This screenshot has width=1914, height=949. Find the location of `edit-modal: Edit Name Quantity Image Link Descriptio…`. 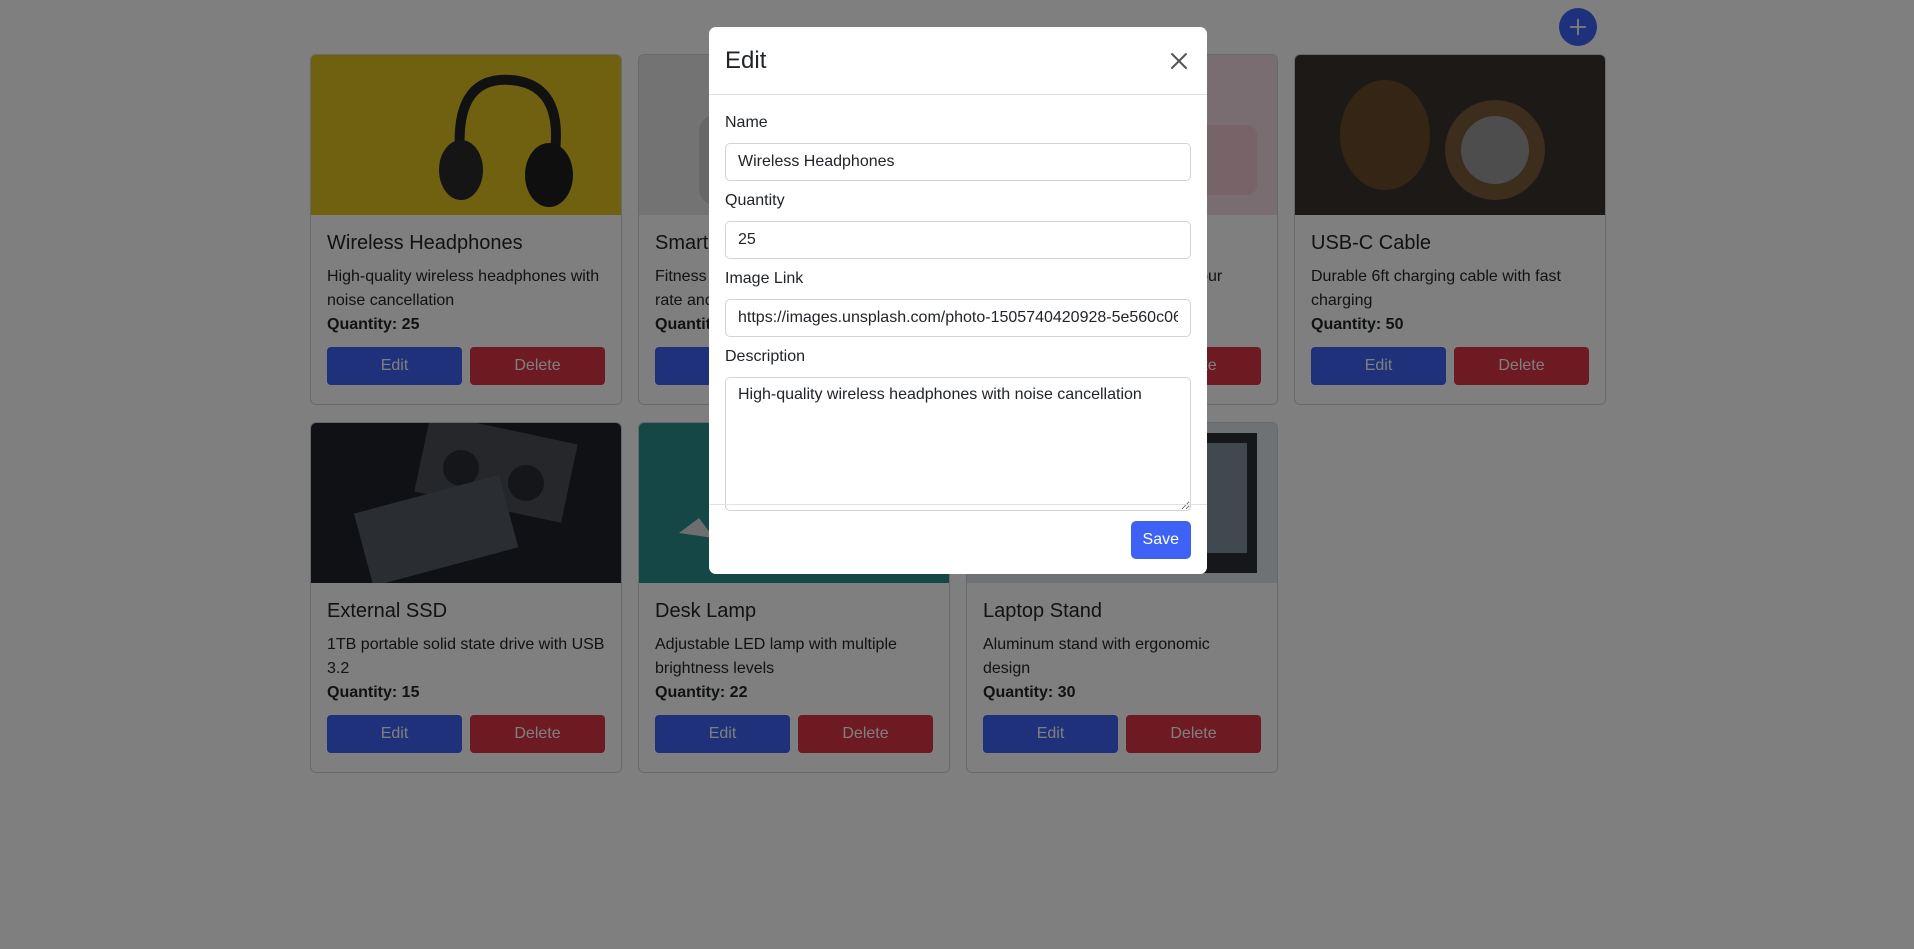

edit-modal: Edit Name Quantity Image Link Descriptio… is located at coordinates (958, 300).